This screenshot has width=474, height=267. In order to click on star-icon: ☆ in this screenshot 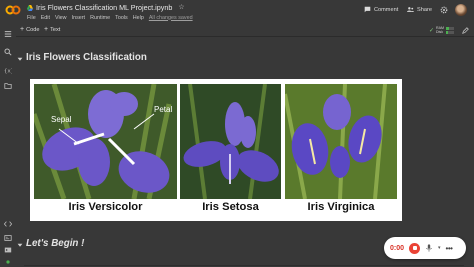, I will do `click(181, 7)`.